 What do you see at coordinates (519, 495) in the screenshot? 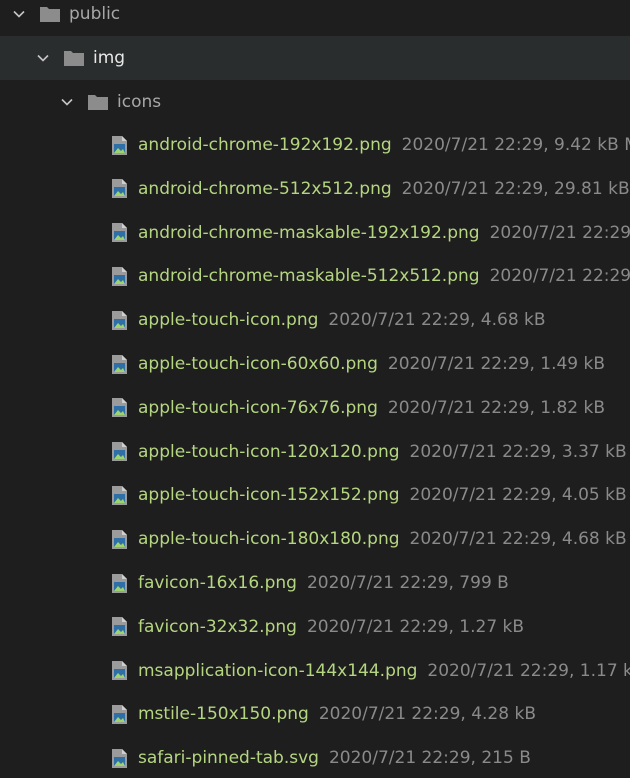
I see `file-meta: 2020/7/21 22:29, 4.05 kB Mo` at bounding box center [519, 495].